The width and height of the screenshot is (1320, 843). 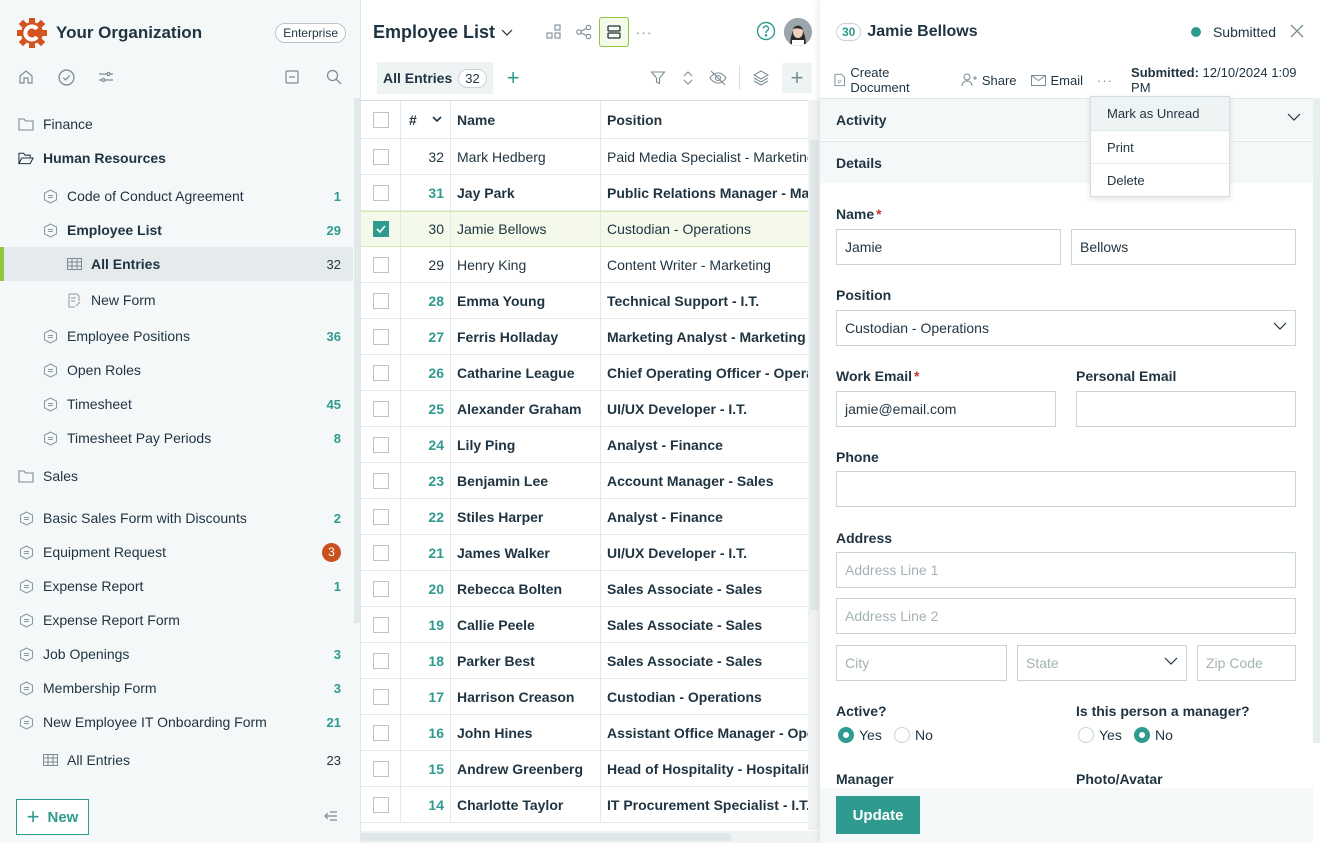 I want to click on select-all-checkbox, so click(x=380, y=119).